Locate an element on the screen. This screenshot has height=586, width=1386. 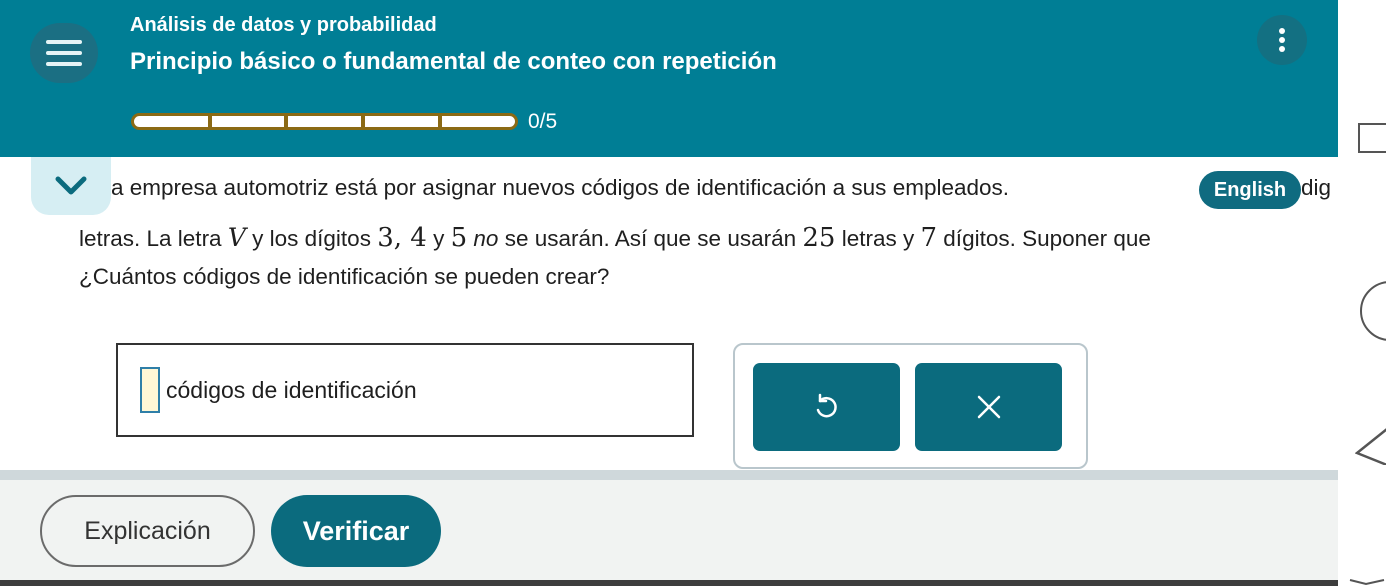
tool-panel is located at coordinates (910, 406).